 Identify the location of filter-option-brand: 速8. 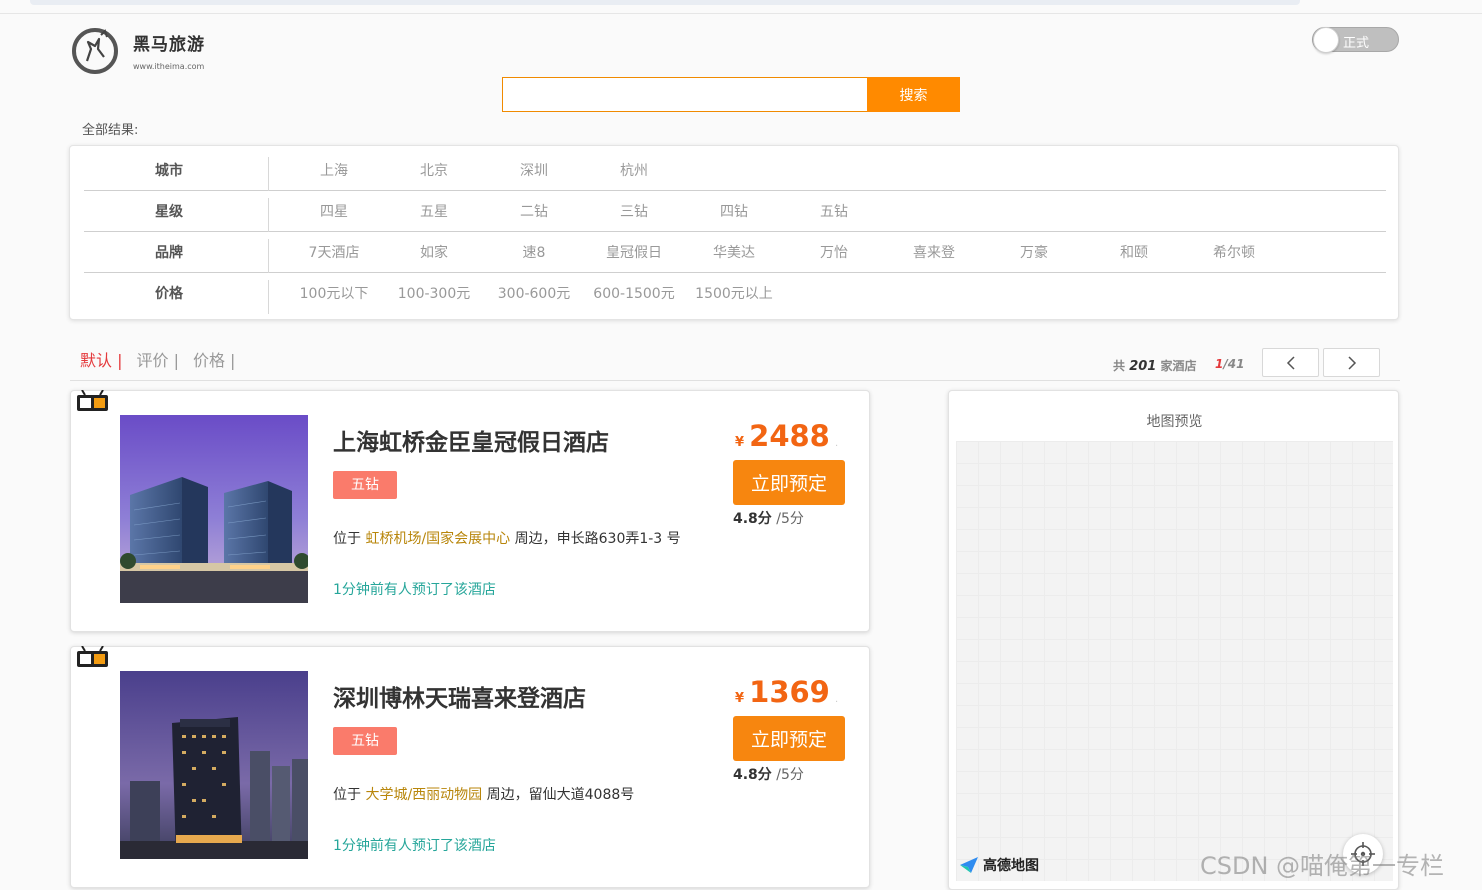
(534, 253).